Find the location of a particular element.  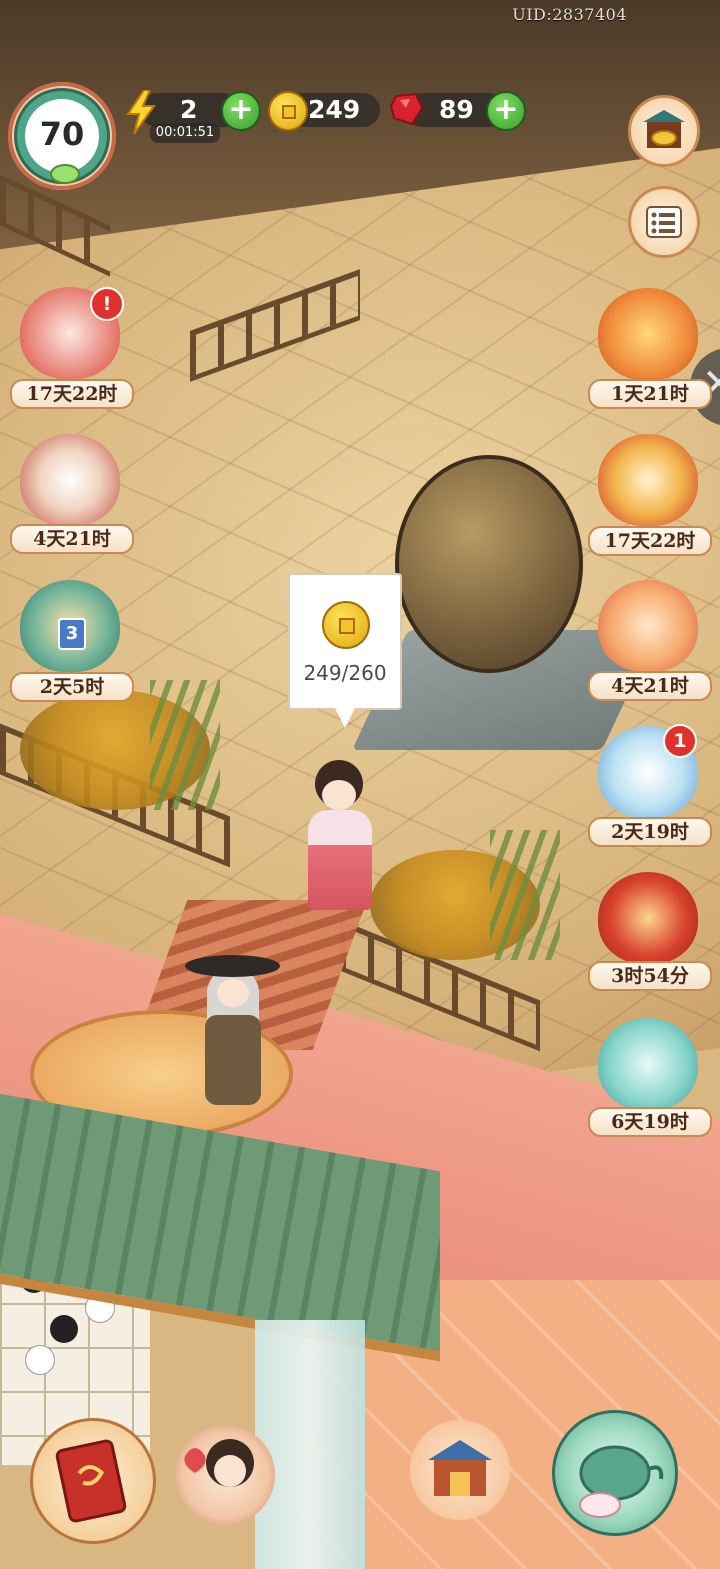

right-event-2-timer: 17天22时 is located at coordinates (650, 541).